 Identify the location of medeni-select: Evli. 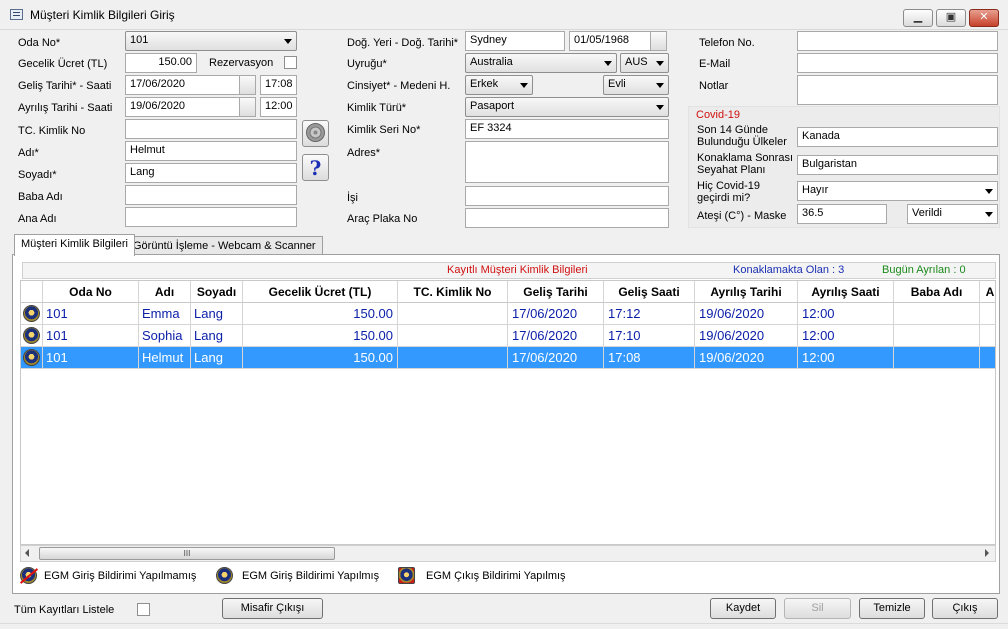
(636, 85).